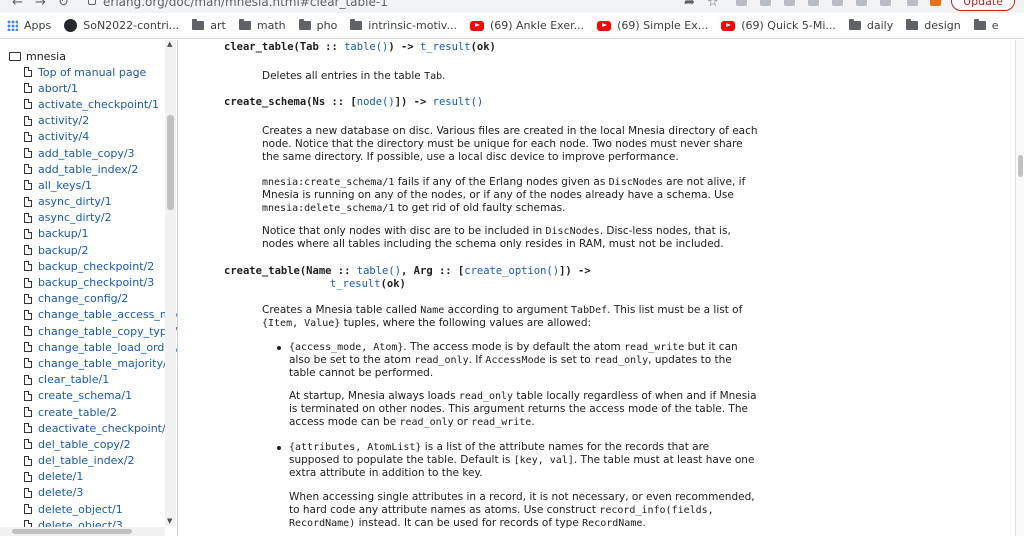 The width and height of the screenshot is (1024, 536). I want to click on sidebar-item: all_keys/1, so click(88, 185).